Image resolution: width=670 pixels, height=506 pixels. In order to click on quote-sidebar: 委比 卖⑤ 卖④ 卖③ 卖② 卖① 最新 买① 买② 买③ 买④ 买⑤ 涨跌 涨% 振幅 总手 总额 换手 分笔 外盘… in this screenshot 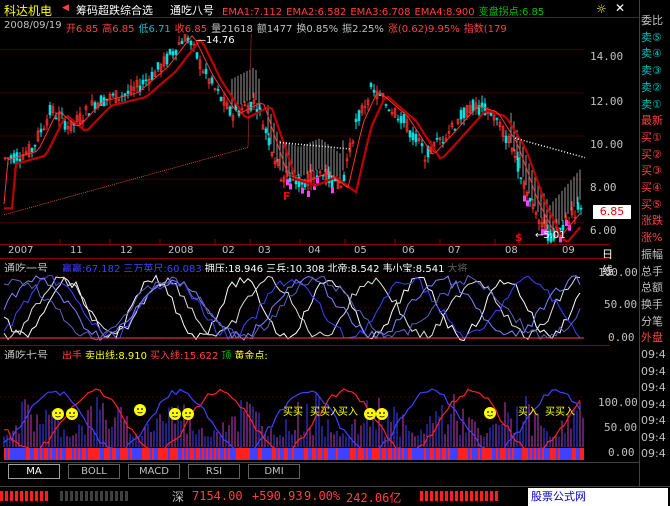, I will do `click(654, 243)`.